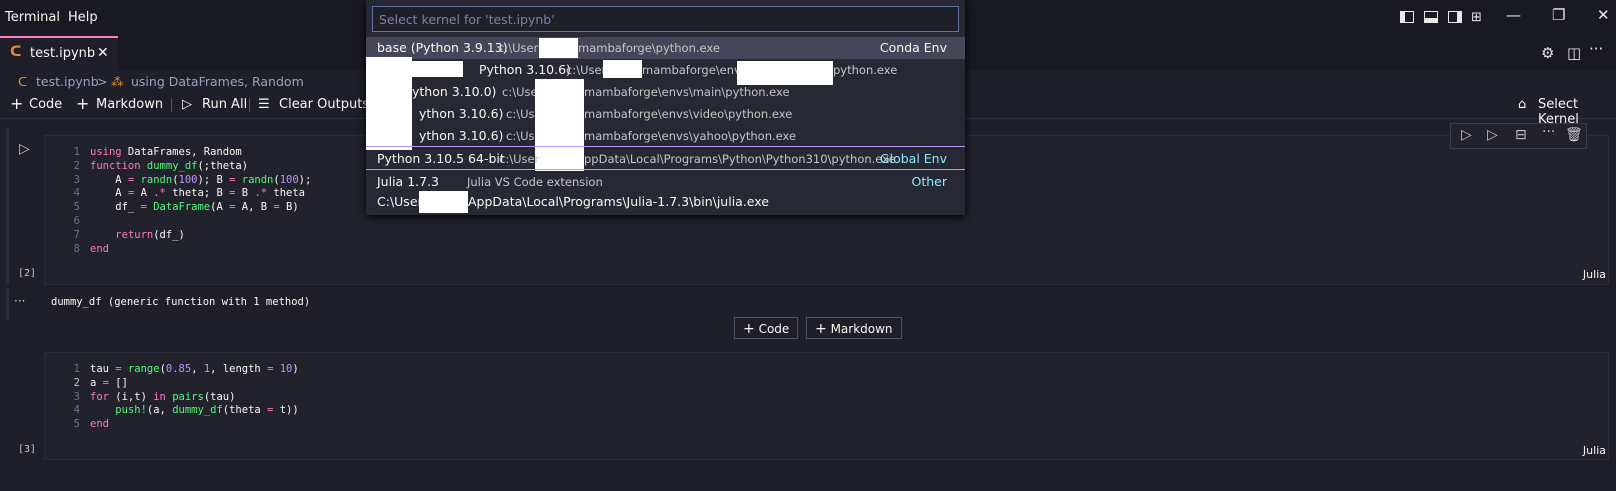 This screenshot has width=1616, height=491. What do you see at coordinates (7, 206) in the screenshot?
I see `cell-focus-bar` at bounding box center [7, 206].